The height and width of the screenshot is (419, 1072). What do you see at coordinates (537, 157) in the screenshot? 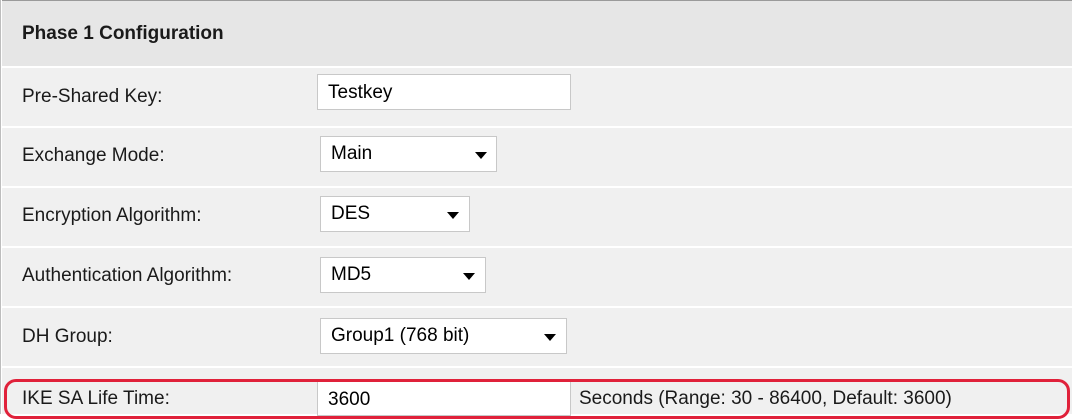
I see `row-exchange-mode: Exchange Mode: Main` at bounding box center [537, 157].